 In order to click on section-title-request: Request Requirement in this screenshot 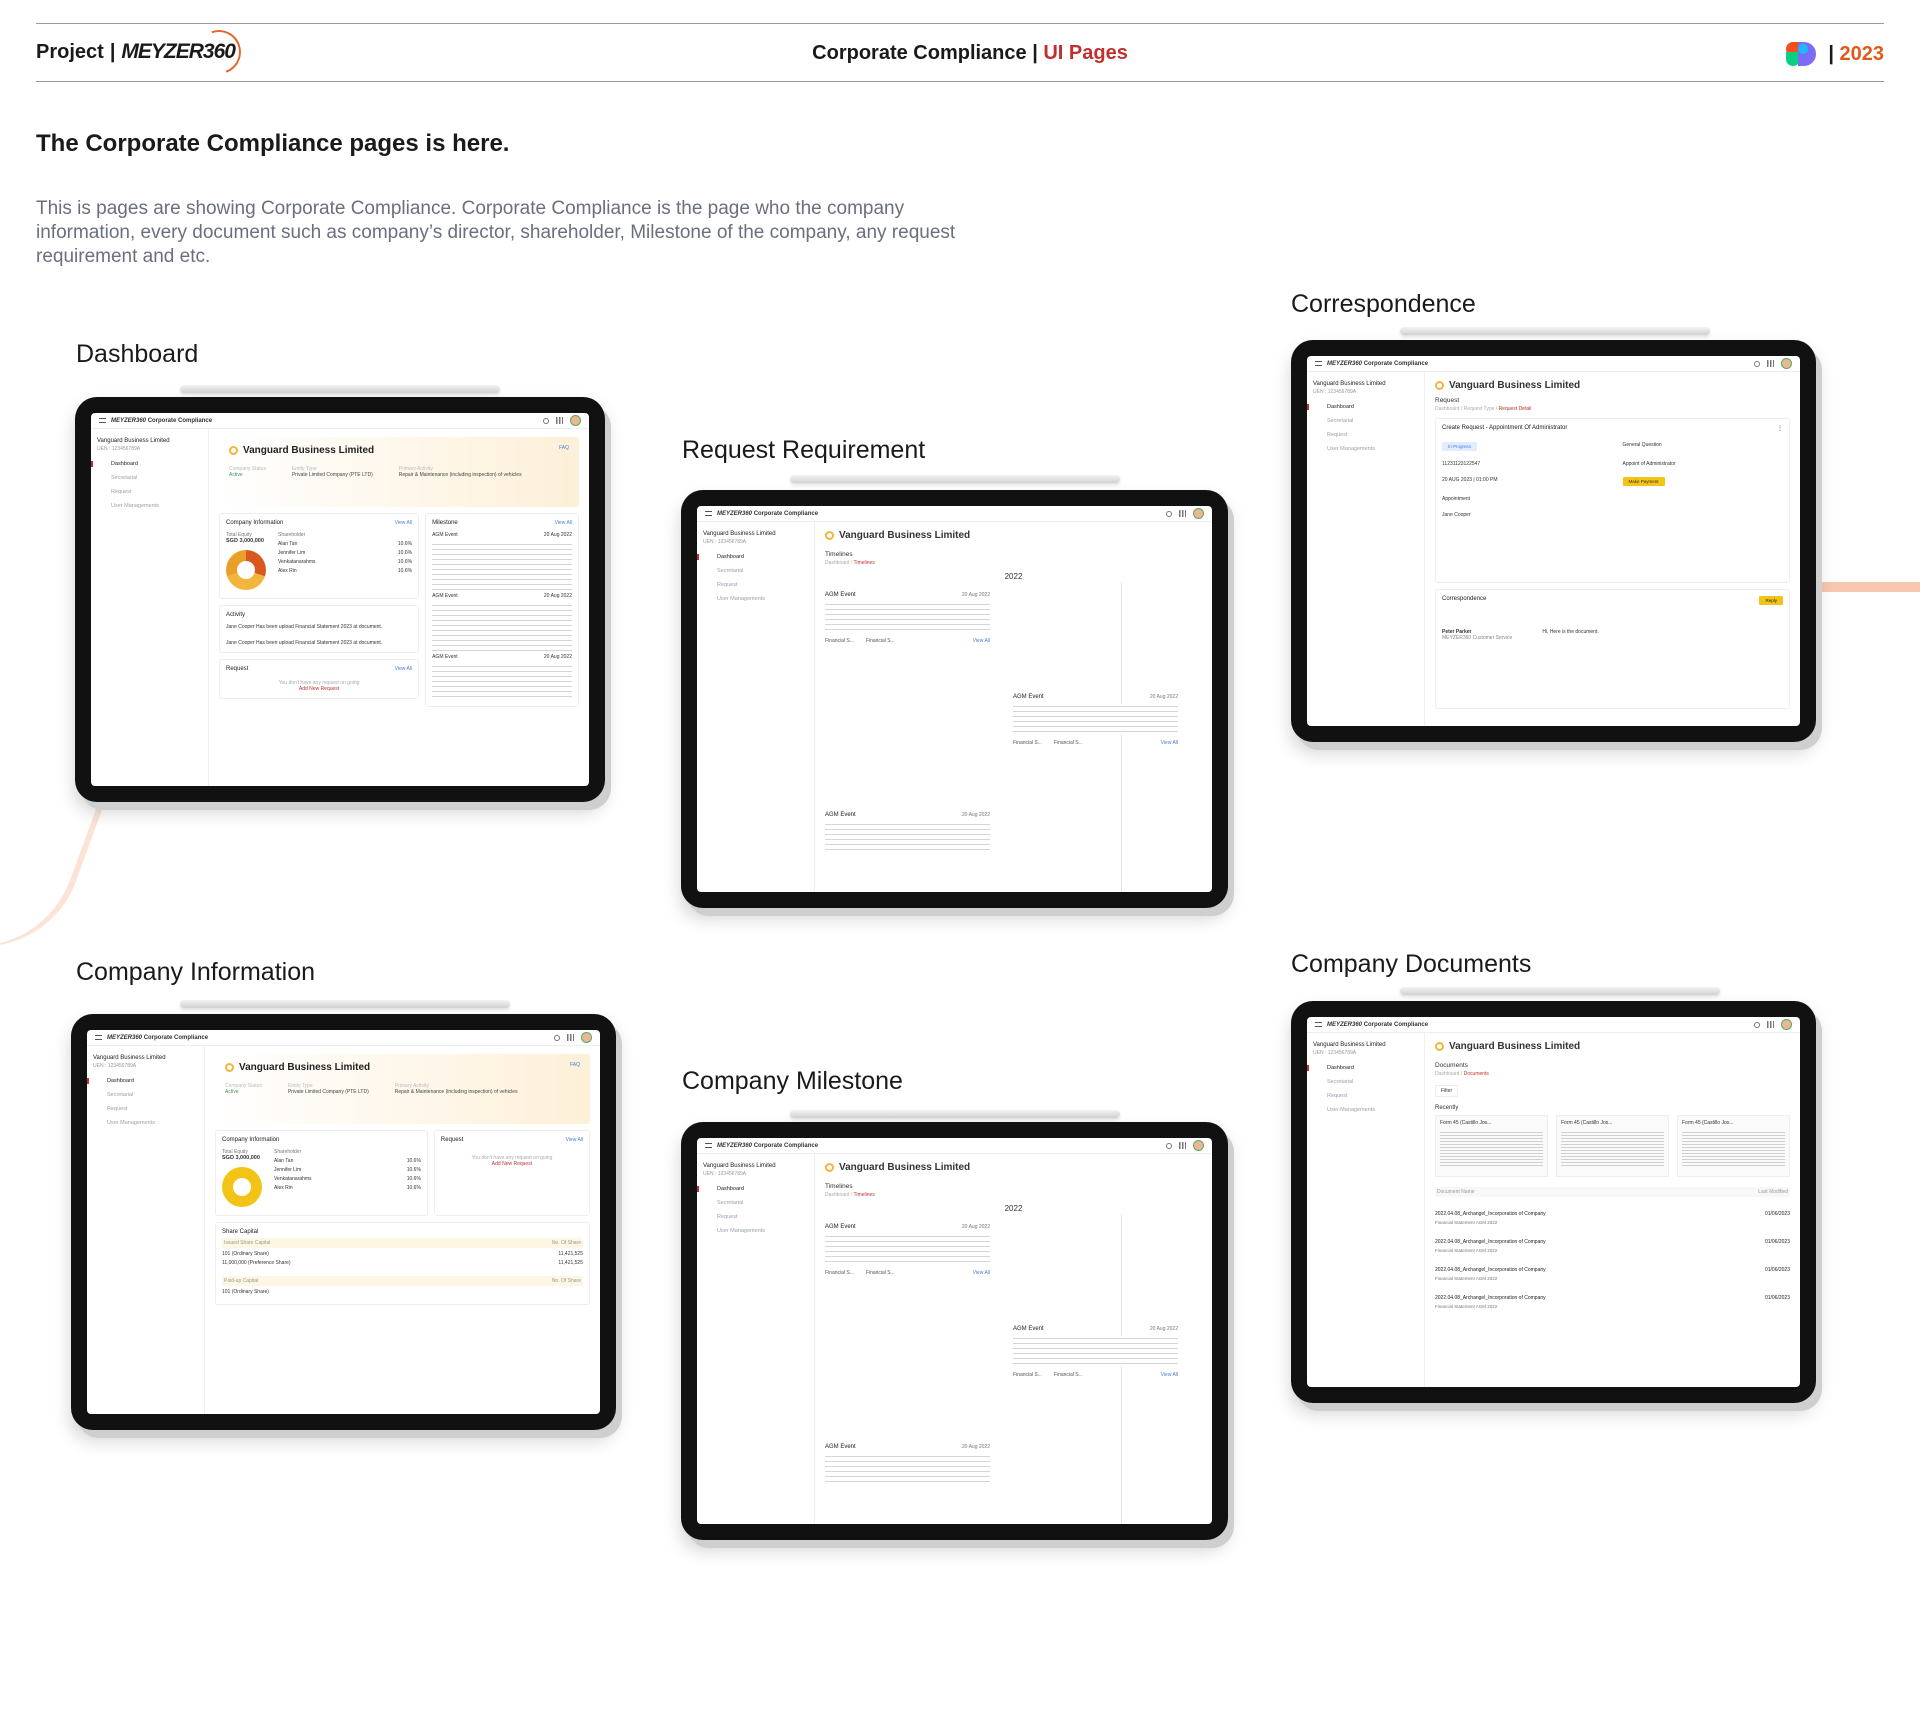, I will do `click(804, 450)`.